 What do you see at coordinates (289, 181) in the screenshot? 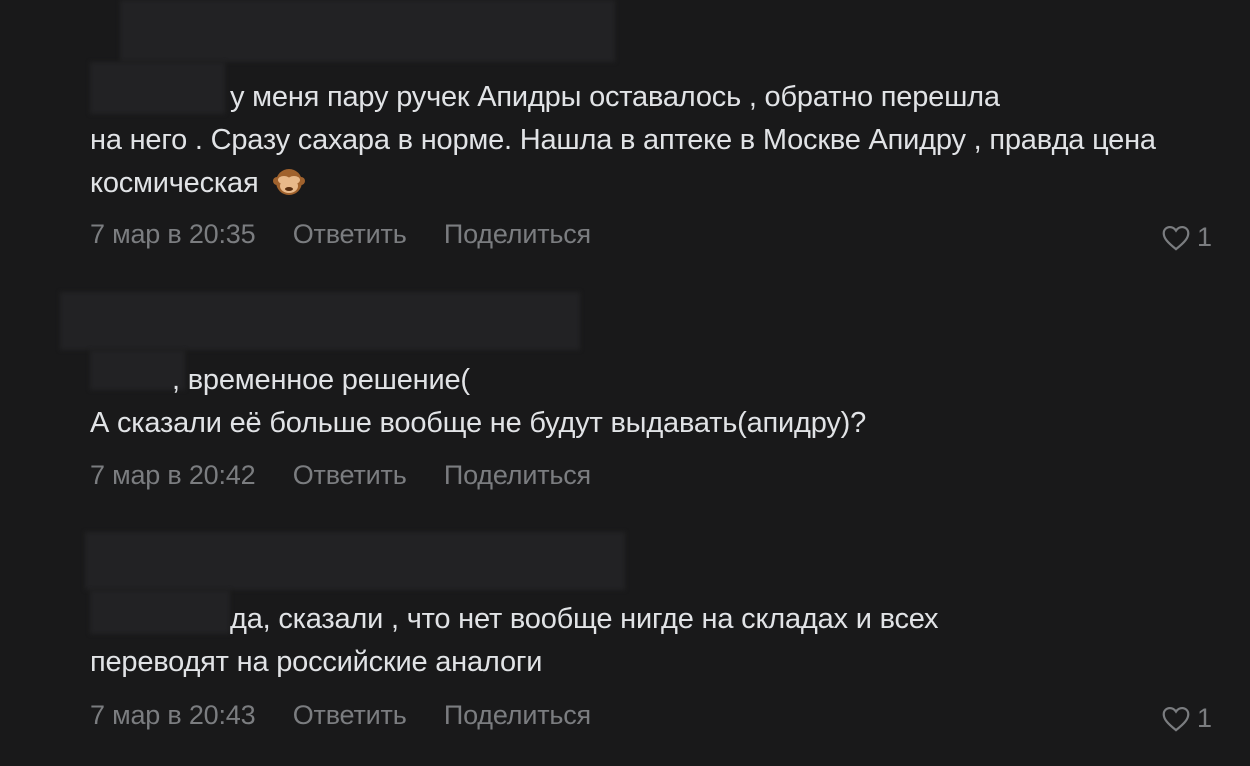
I see `see-no-evil-monkey-icon` at bounding box center [289, 181].